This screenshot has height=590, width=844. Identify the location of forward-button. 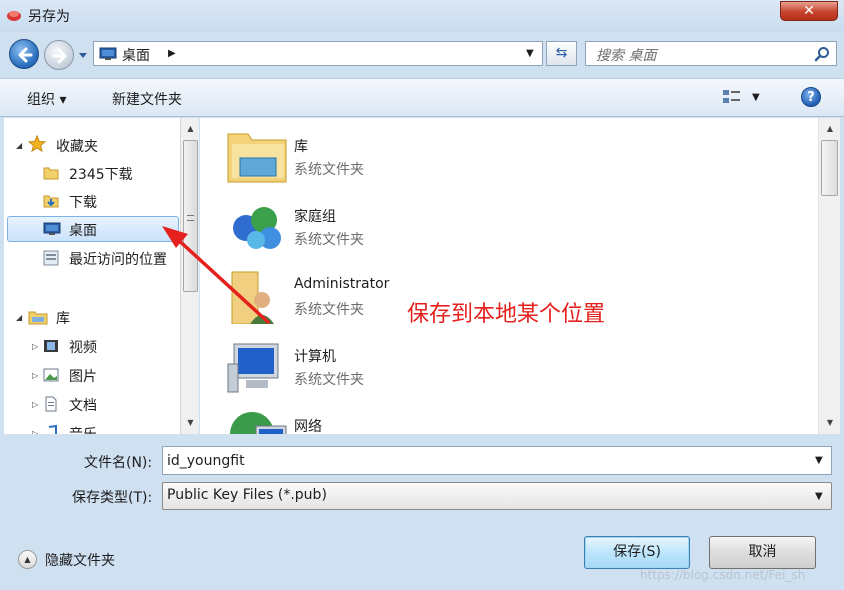
(59, 55).